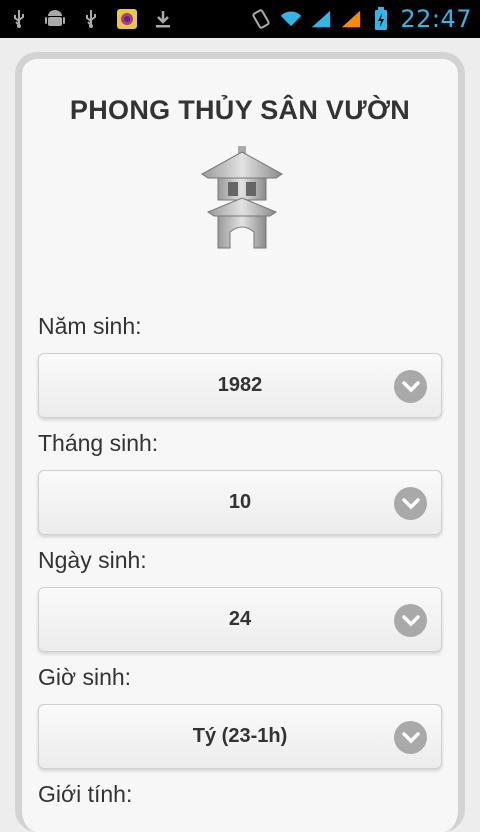  Describe the element at coordinates (242, 198) in the screenshot. I see `stone-lantern-icon` at that location.